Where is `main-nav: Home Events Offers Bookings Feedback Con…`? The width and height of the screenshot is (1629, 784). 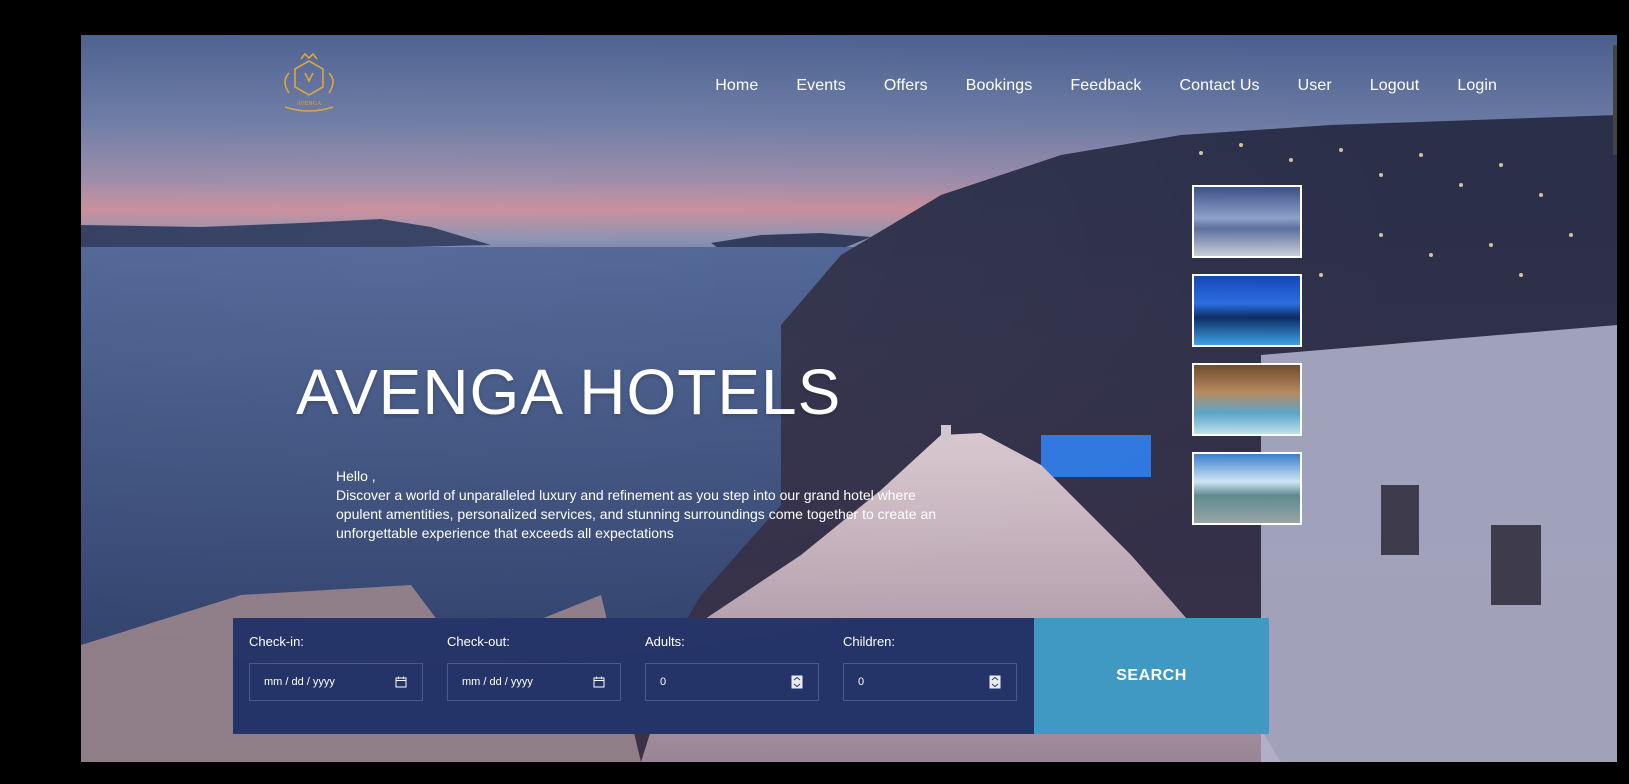 main-nav: Home Events Offers Bookings Feedback Con… is located at coordinates (1106, 86).